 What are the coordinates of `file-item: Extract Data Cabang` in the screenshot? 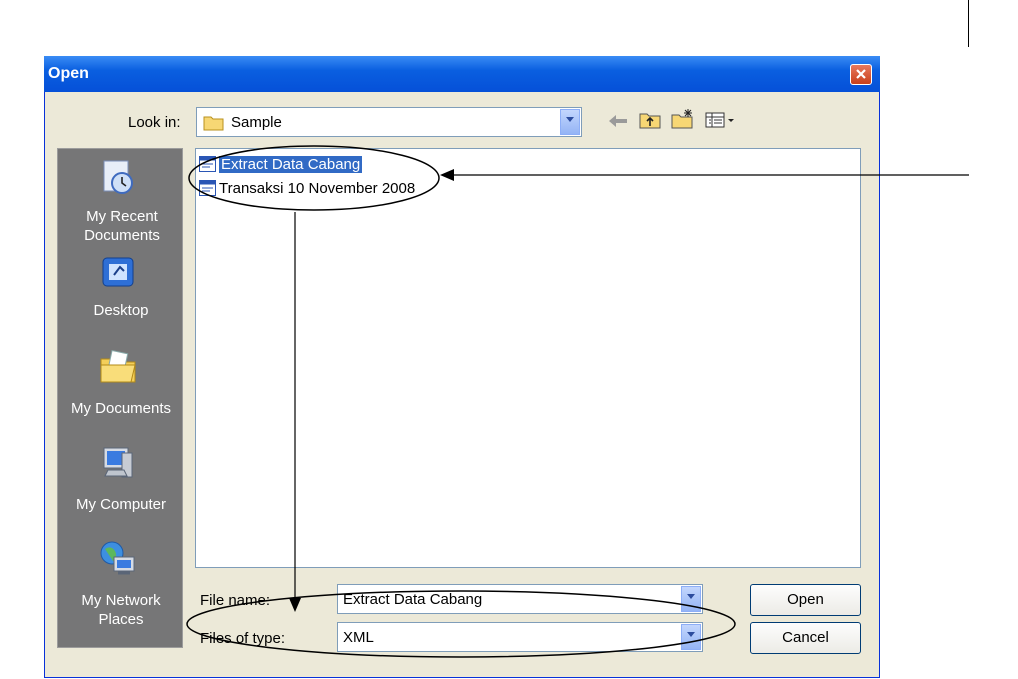 It's located at (281, 165).